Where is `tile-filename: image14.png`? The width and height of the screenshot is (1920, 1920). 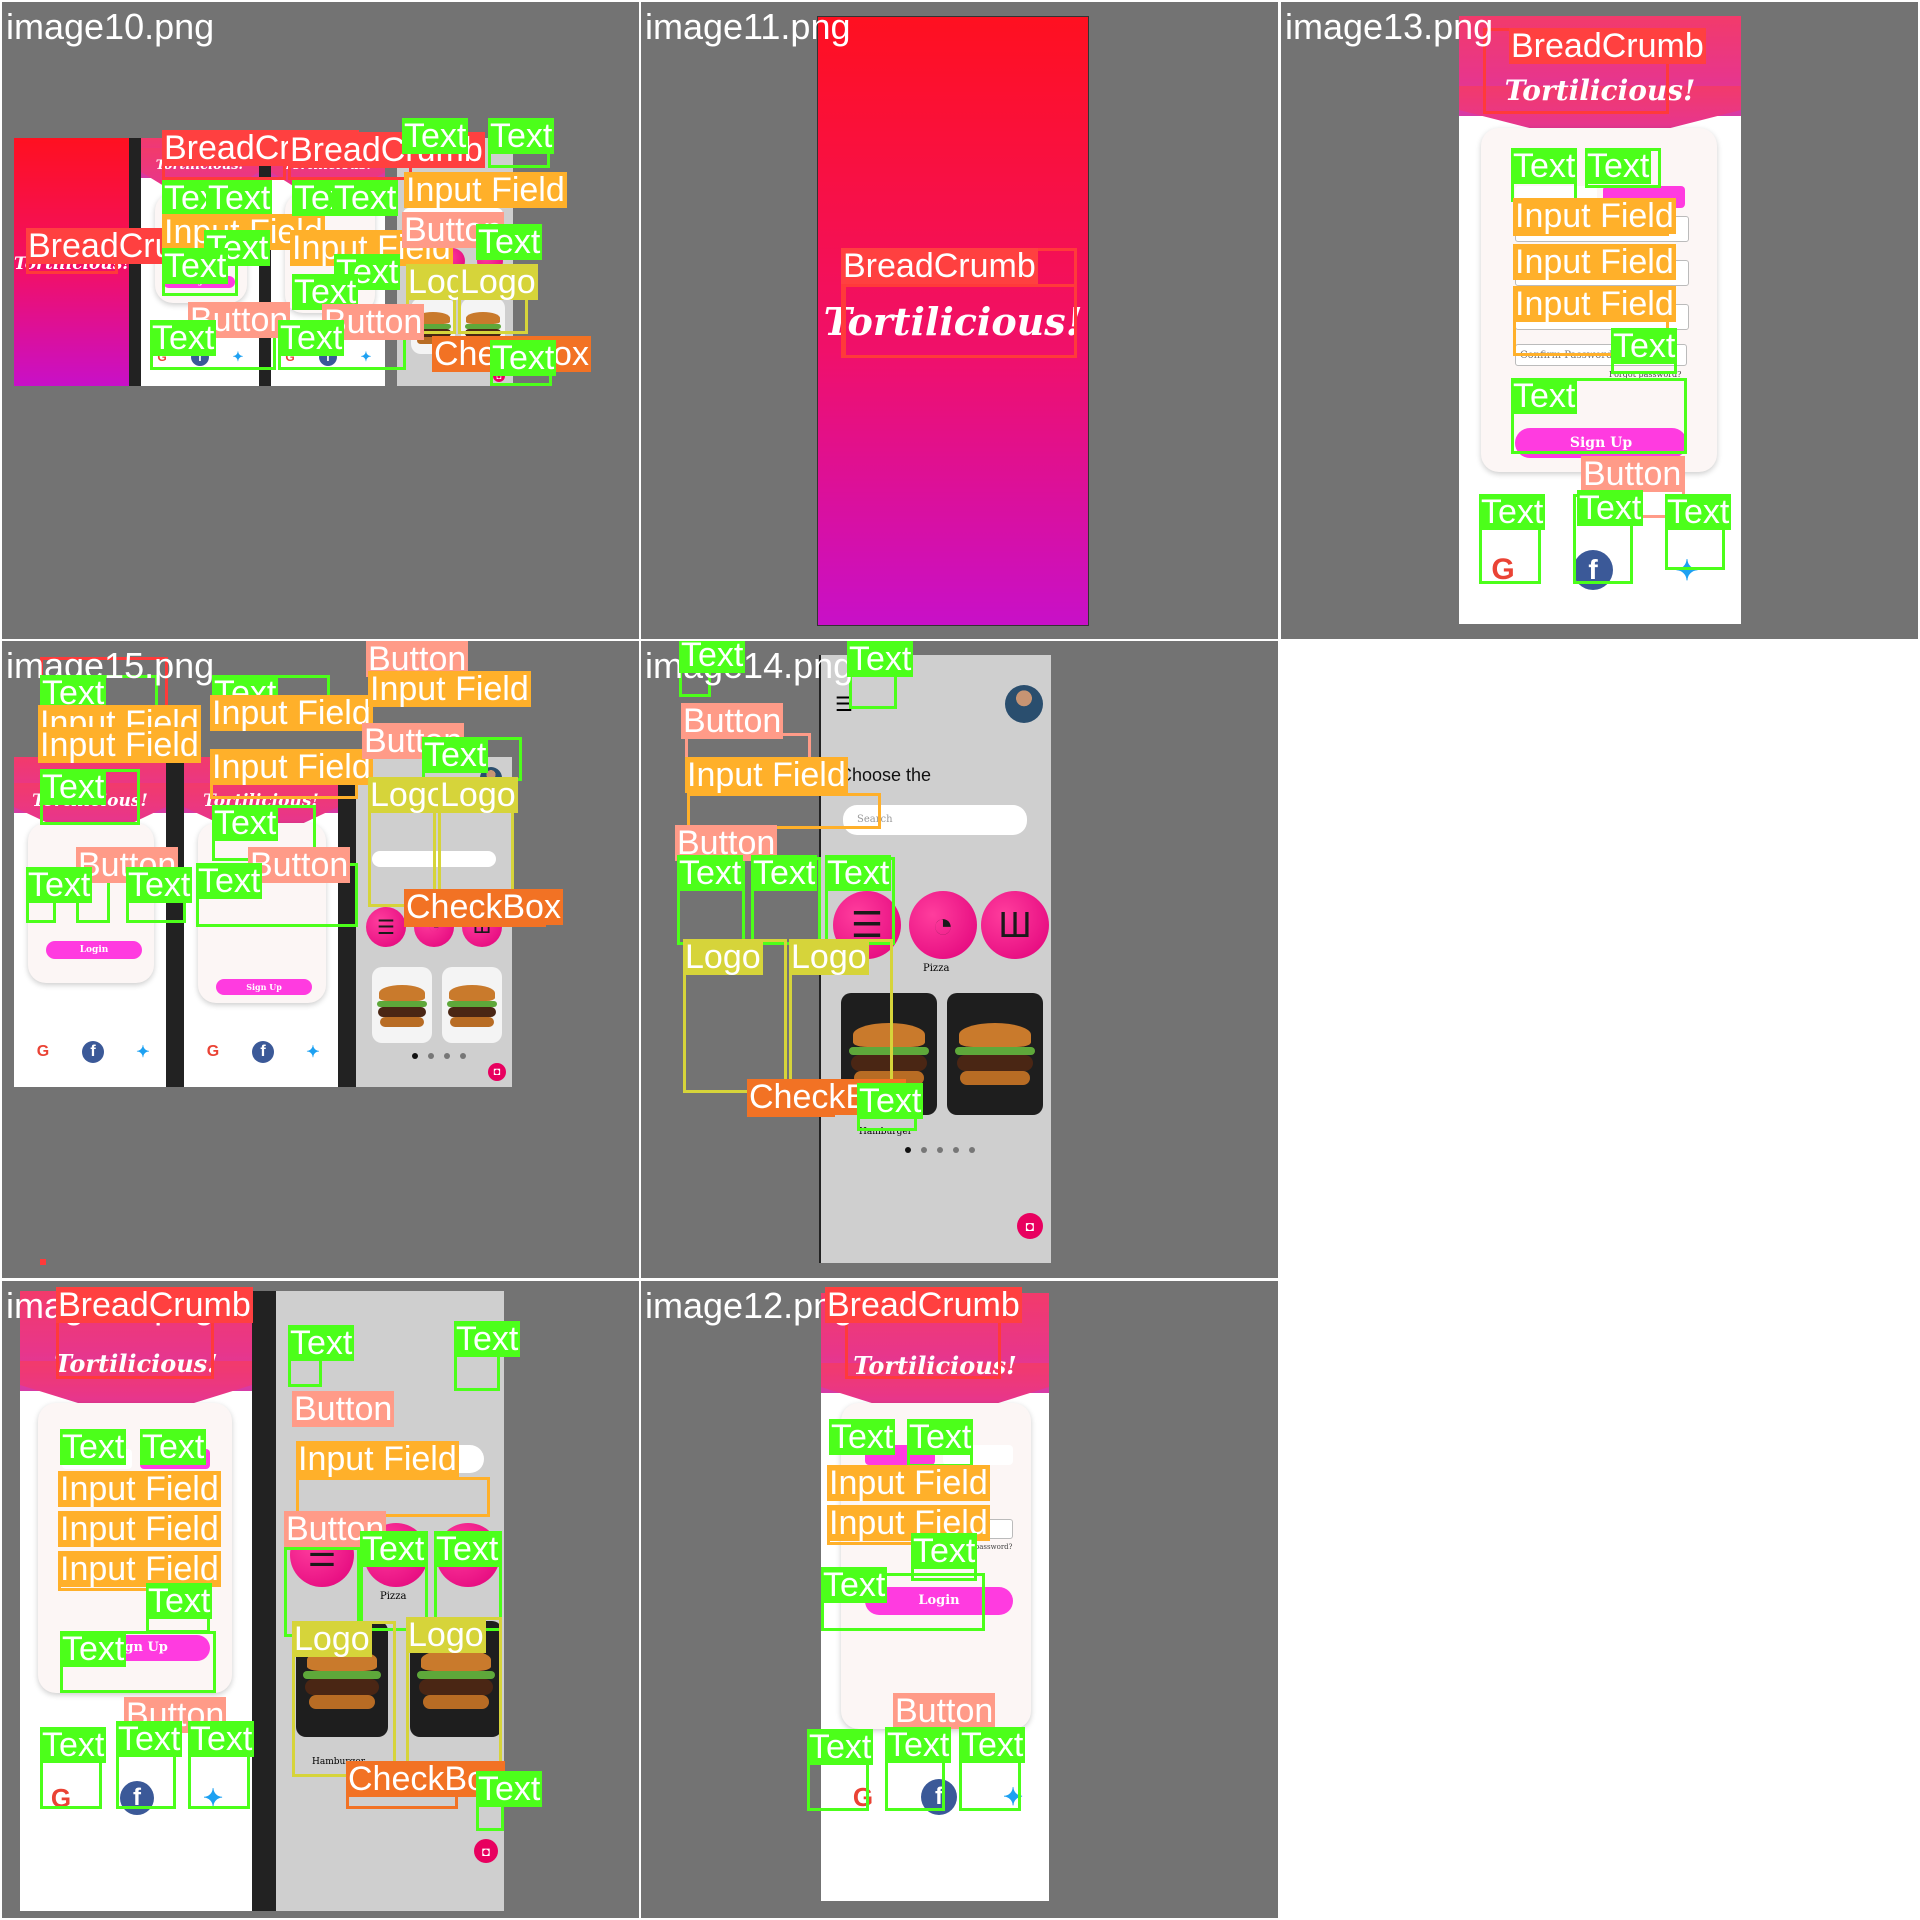 tile-filename: image14.png is located at coordinates (749, 665).